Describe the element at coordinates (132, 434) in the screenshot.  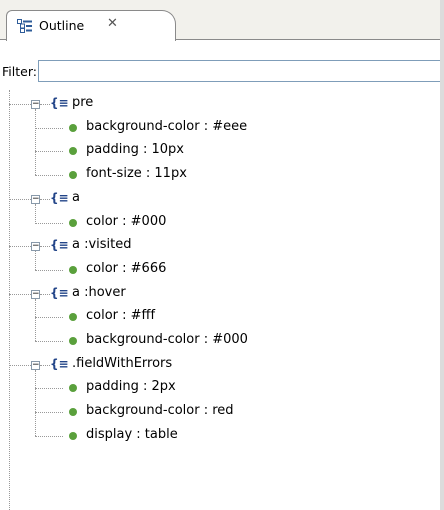
I see `property-declaration: display : table` at that location.